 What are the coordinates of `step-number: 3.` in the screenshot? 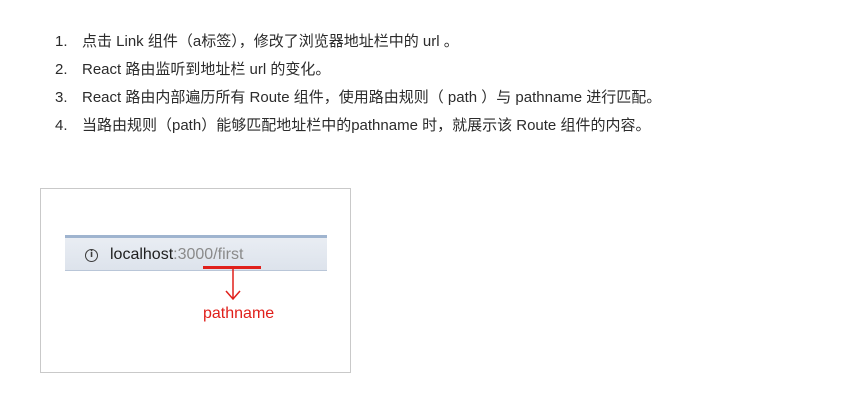 It's located at (61, 97).